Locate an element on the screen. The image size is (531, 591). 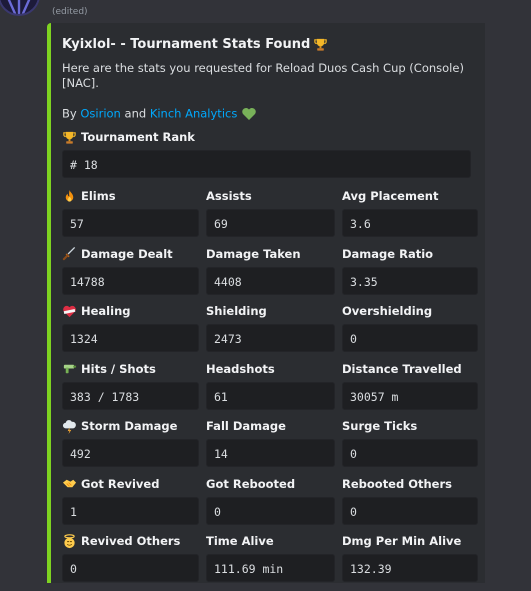
field-label: Damage Ratio is located at coordinates (410, 254).